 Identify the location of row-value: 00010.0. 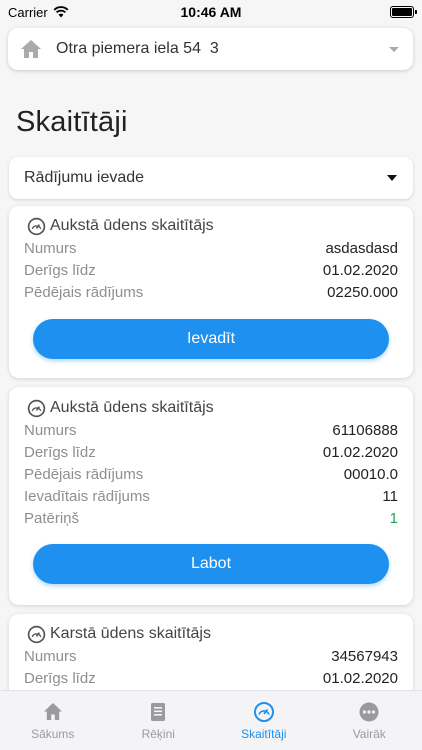
(370, 474).